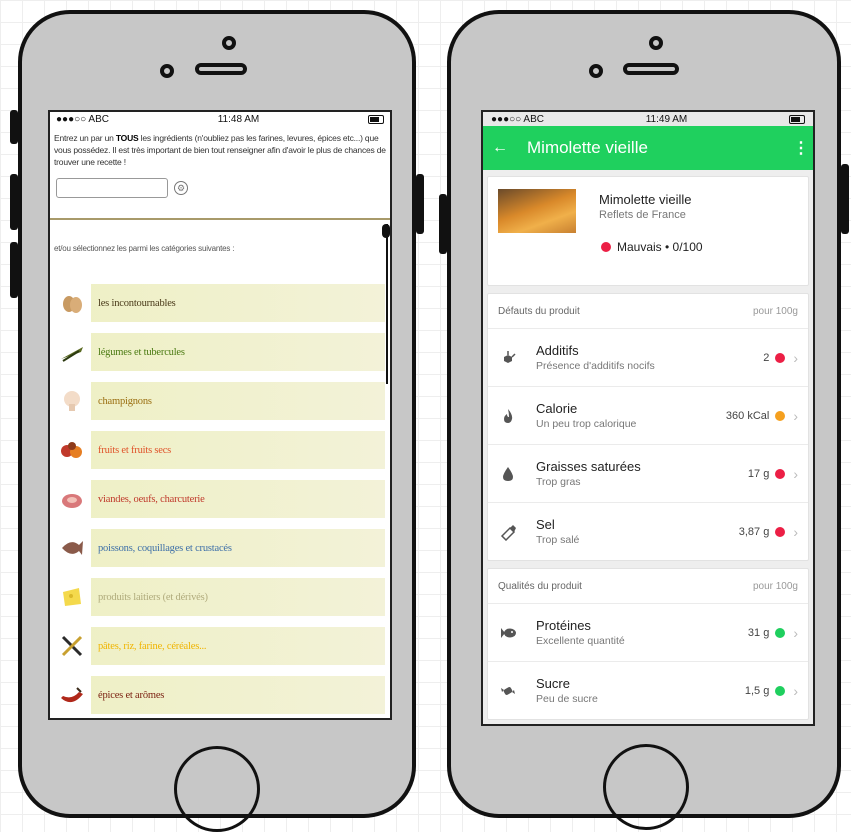  I want to click on row-subtitle: Peu de sucre, so click(567, 699).